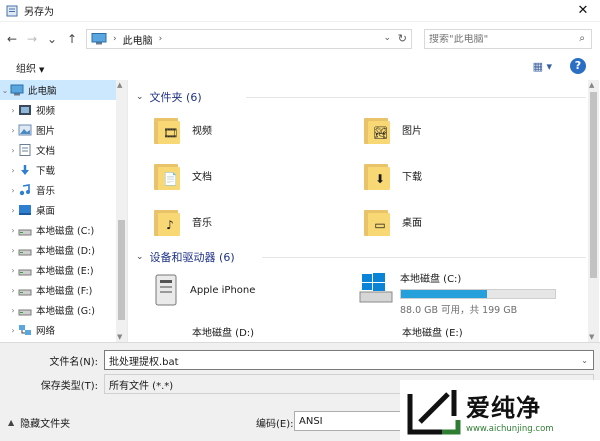 This screenshot has width=600, height=441. I want to click on content-scrollbar: ▲ ▼, so click(593, 211).